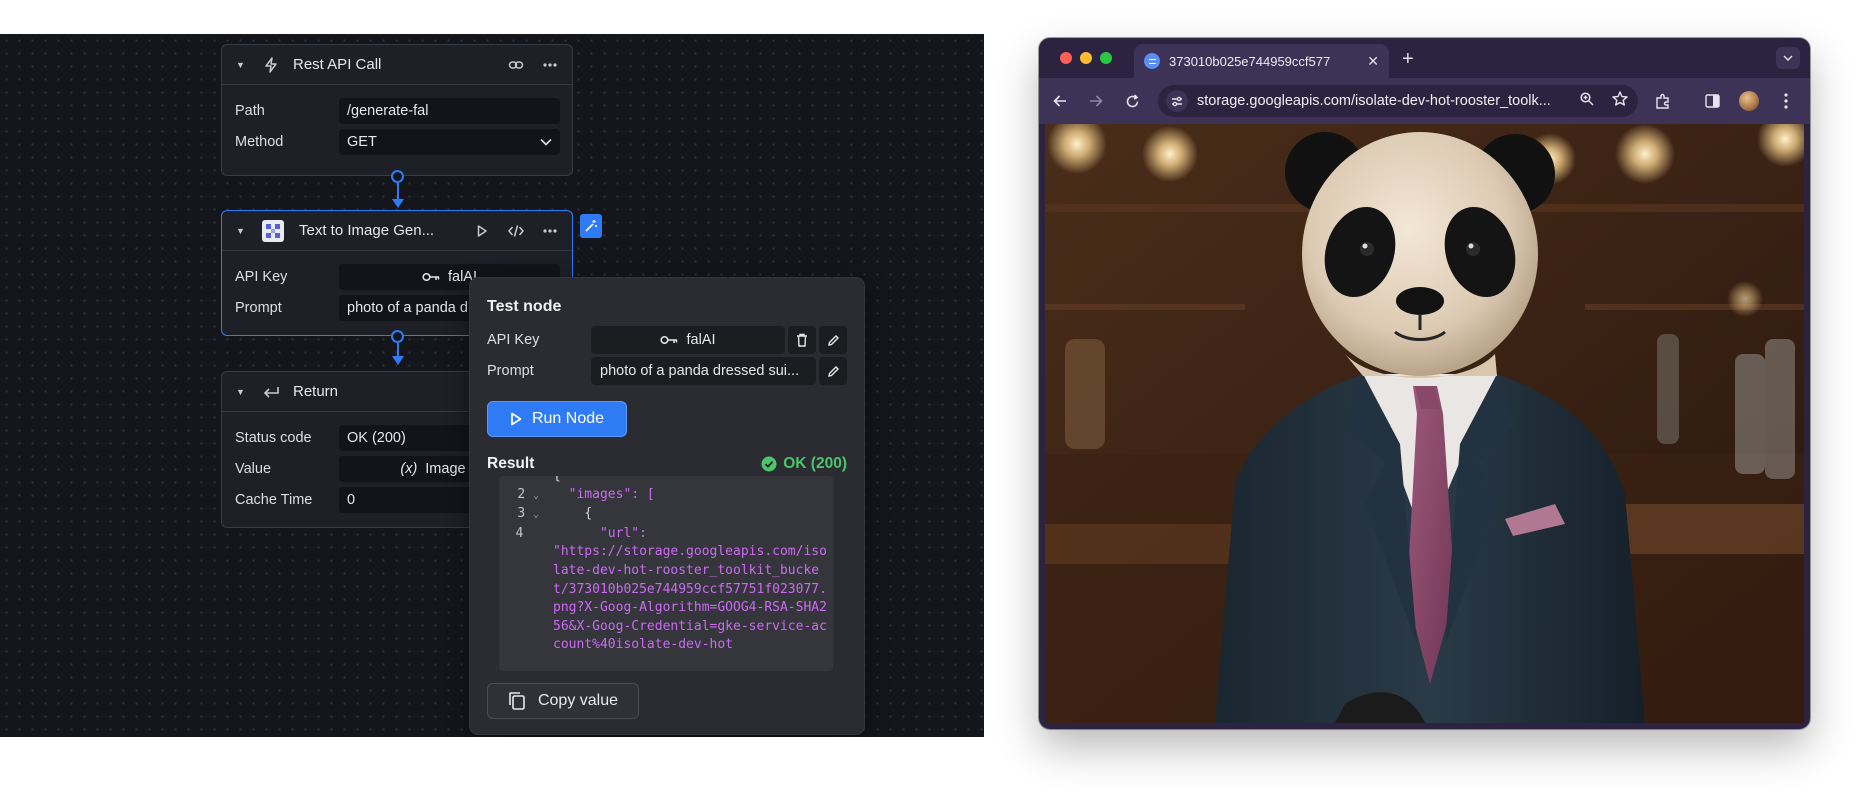 The width and height of the screenshot is (1864, 802). I want to click on test-api-key-row: API Key falAI, so click(667, 340).